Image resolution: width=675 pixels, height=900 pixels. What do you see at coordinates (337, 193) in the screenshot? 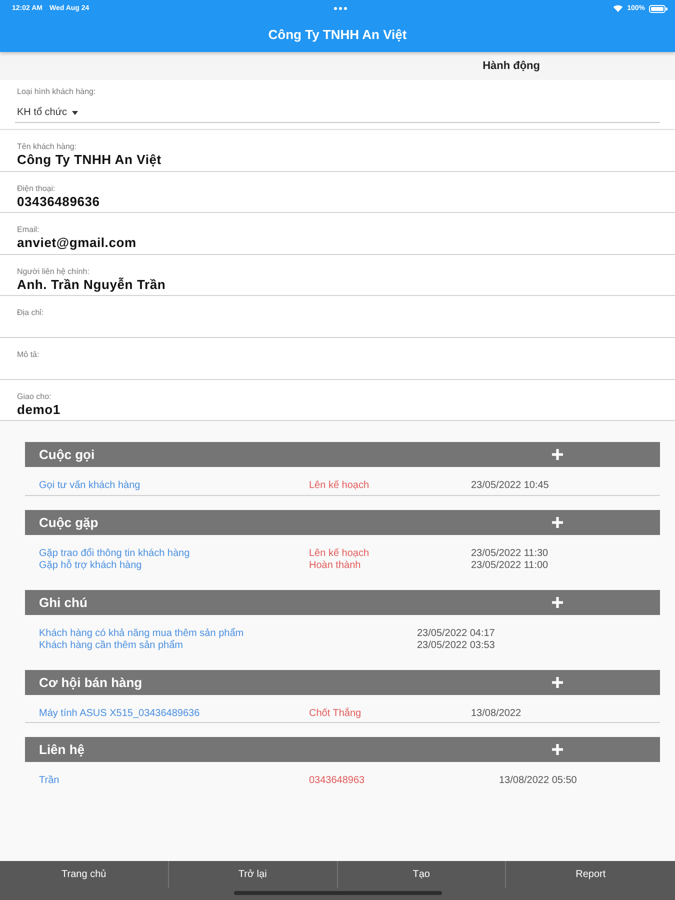
I see `text-field: Điện thoại: 03436489636` at bounding box center [337, 193].